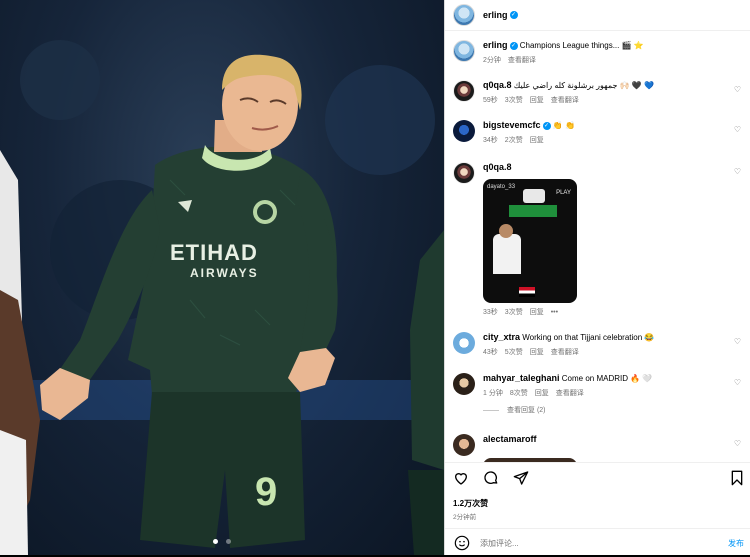  I want to click on caption-time: 2分钟, so click(492, 60).